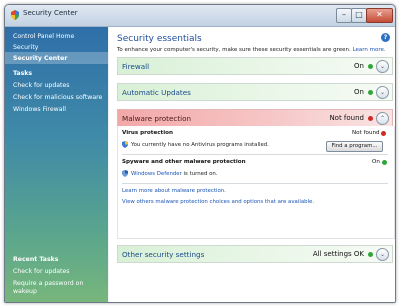  I want to click on firewall-status: On, so click(359, 66).